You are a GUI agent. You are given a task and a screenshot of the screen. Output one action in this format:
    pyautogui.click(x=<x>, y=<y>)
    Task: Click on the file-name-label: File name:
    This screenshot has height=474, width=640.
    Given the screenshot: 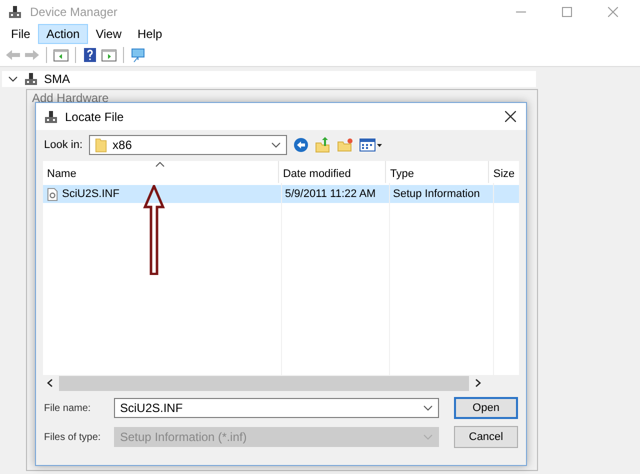 What is the action you would take?
    pyautogui.click(x=68, y=408)
    